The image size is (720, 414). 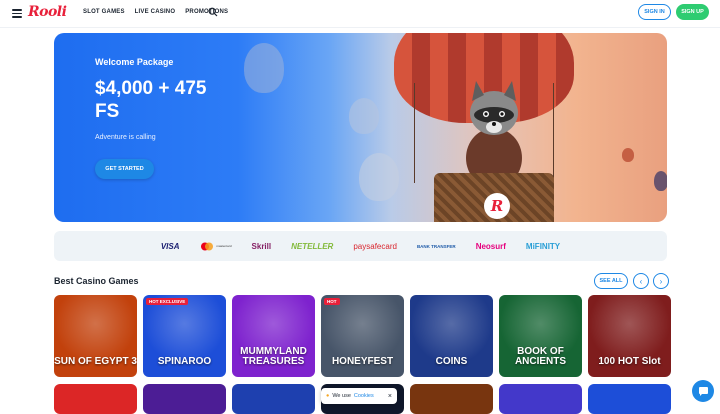 I want to click on rooli-logo: Rooli, so click(x=47, y=12).